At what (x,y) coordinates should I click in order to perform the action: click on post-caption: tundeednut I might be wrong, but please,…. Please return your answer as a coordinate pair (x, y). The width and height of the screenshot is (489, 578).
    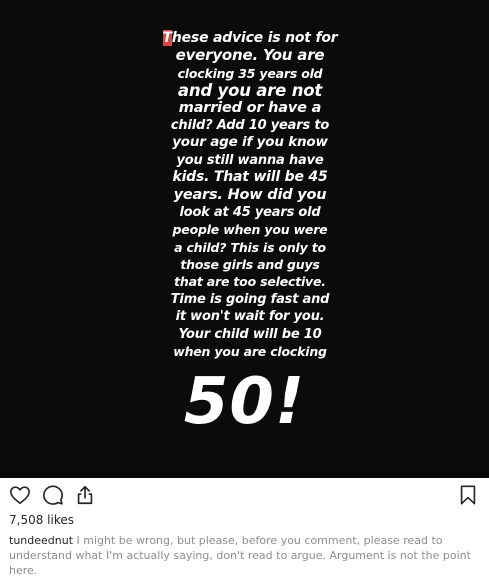
    Looking at the image, I should click on (245, 555).